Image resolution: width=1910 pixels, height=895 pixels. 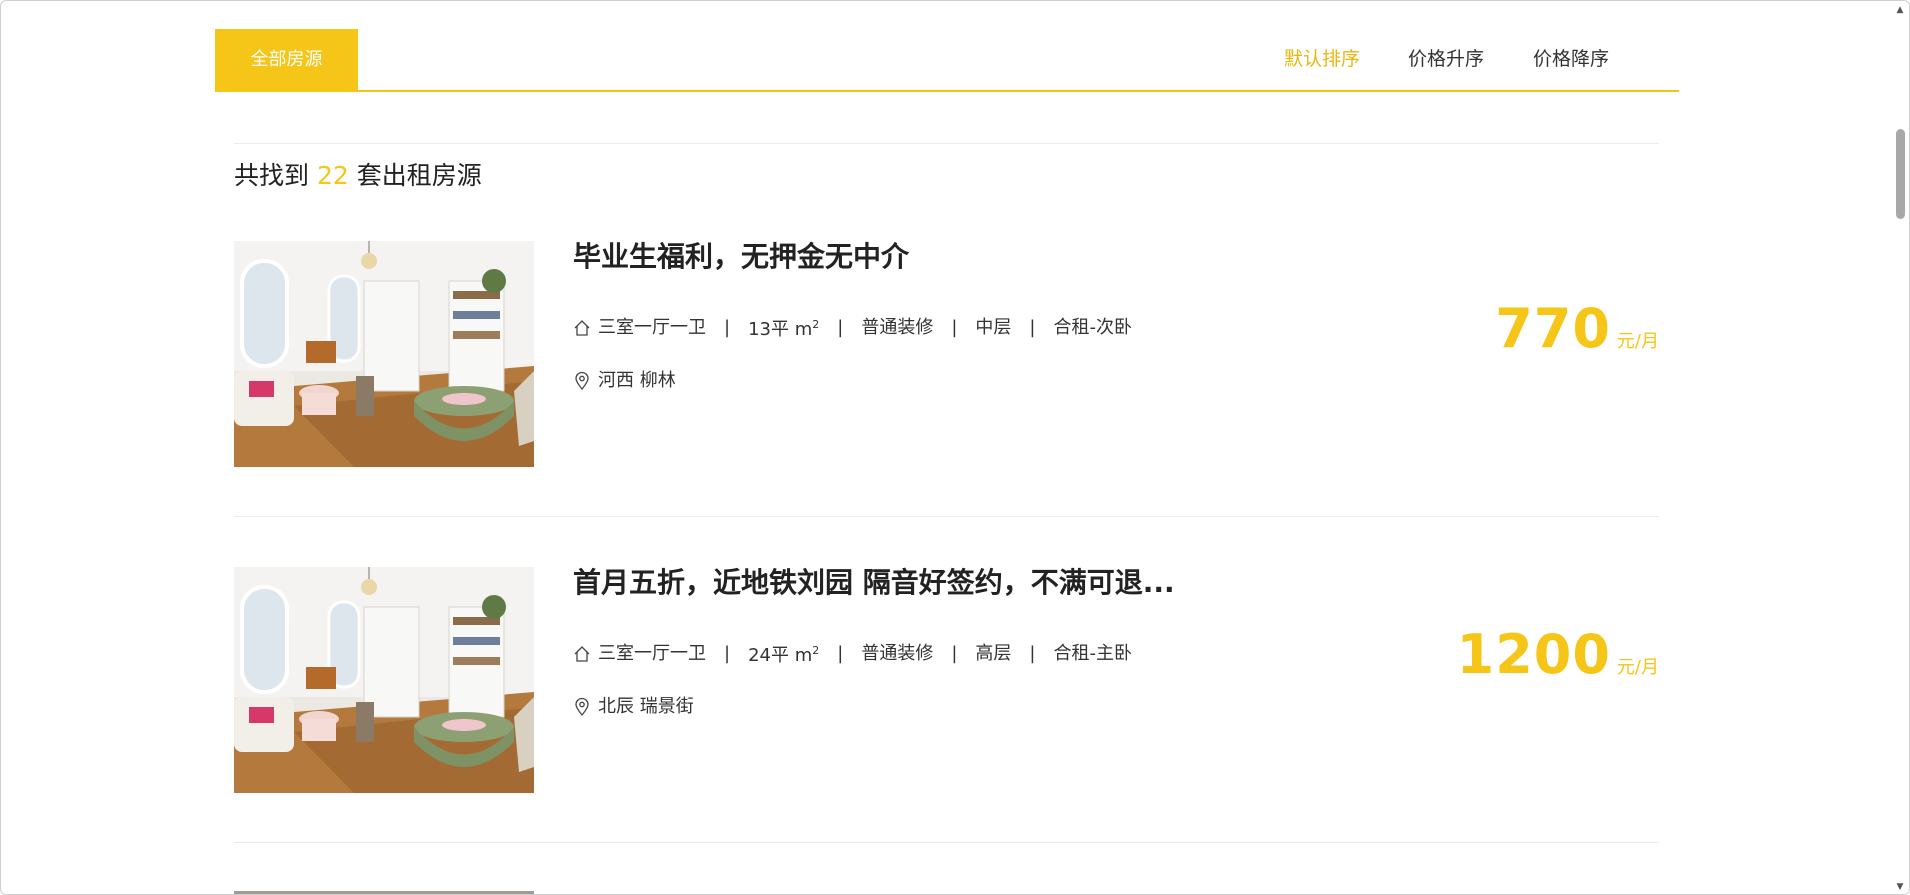 I want to click on area-value: 13平 m, so click(x=780, y=329).